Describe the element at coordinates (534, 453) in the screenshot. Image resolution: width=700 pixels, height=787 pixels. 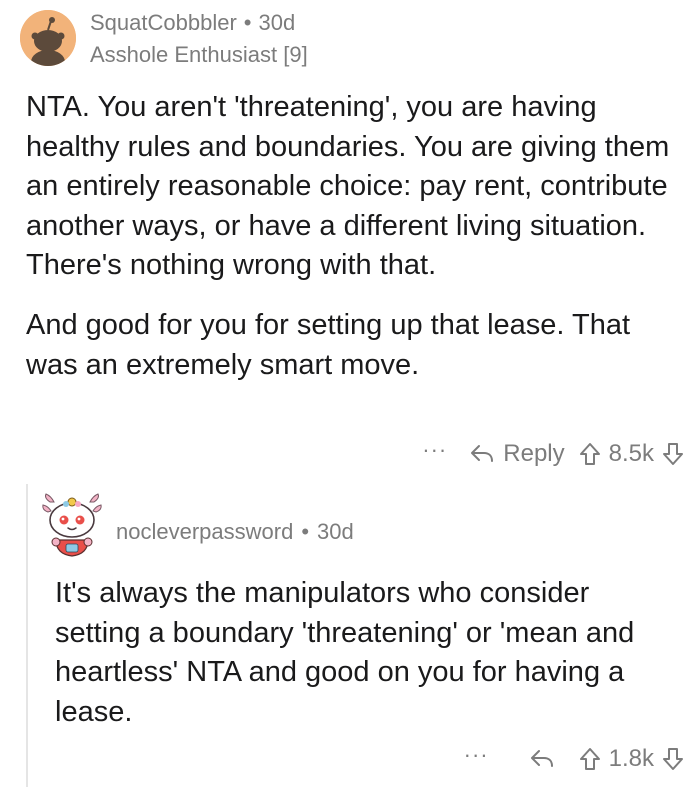
I see `reply-label: Reply` at that location.